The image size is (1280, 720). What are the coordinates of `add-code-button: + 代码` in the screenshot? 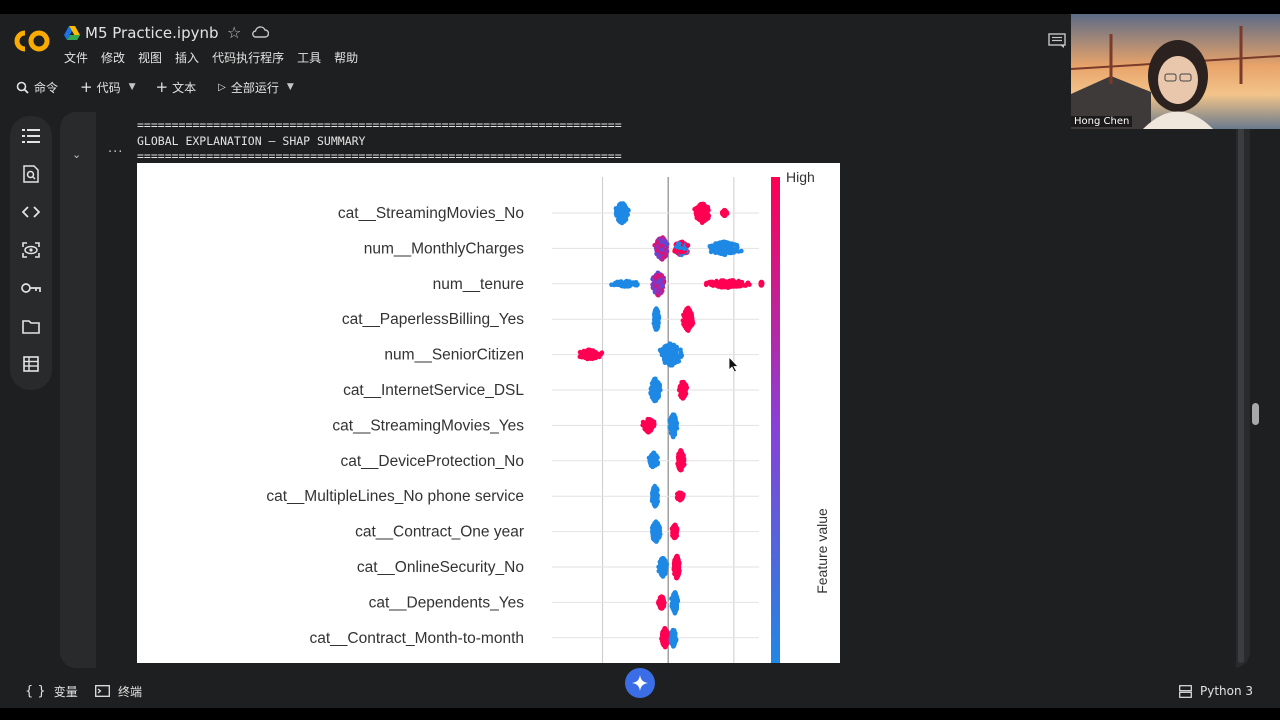 It's located at (100, 87).